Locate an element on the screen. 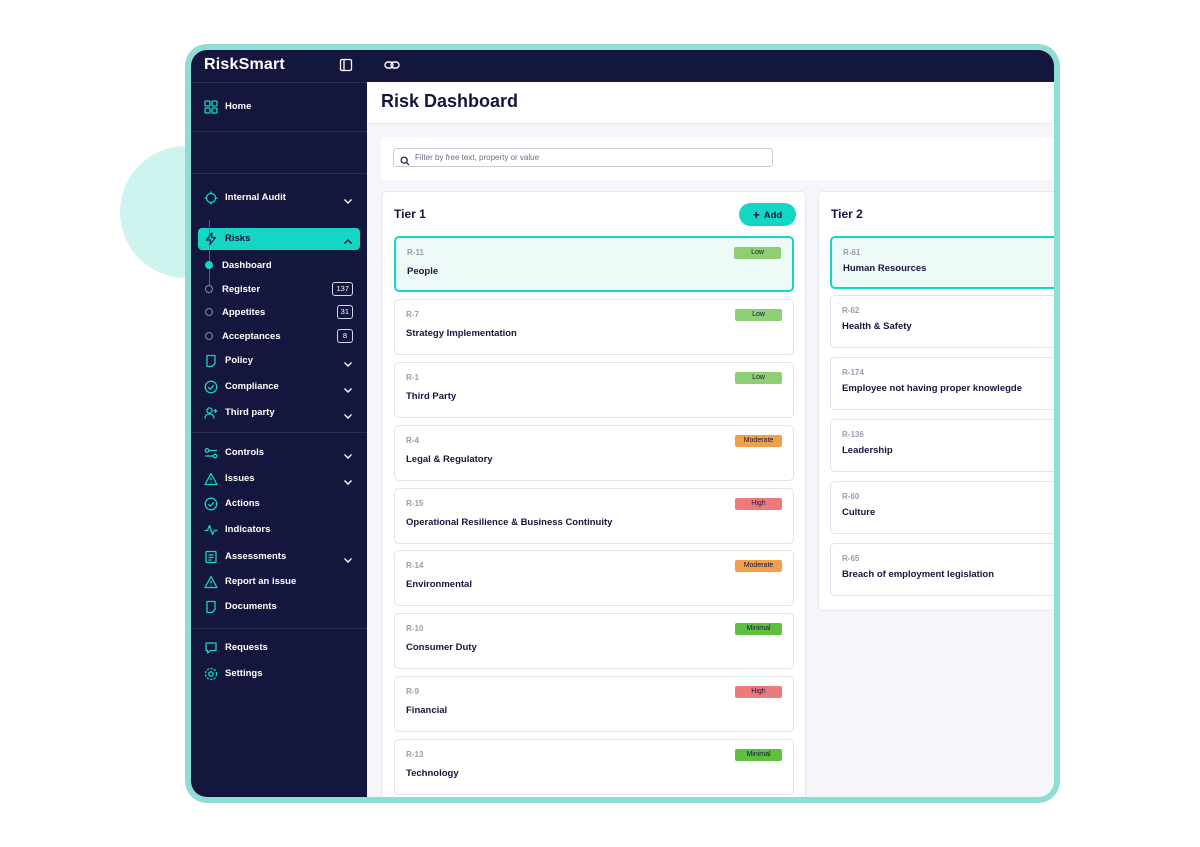  risk-name: Human Resources is located at coordinates (885, 268).